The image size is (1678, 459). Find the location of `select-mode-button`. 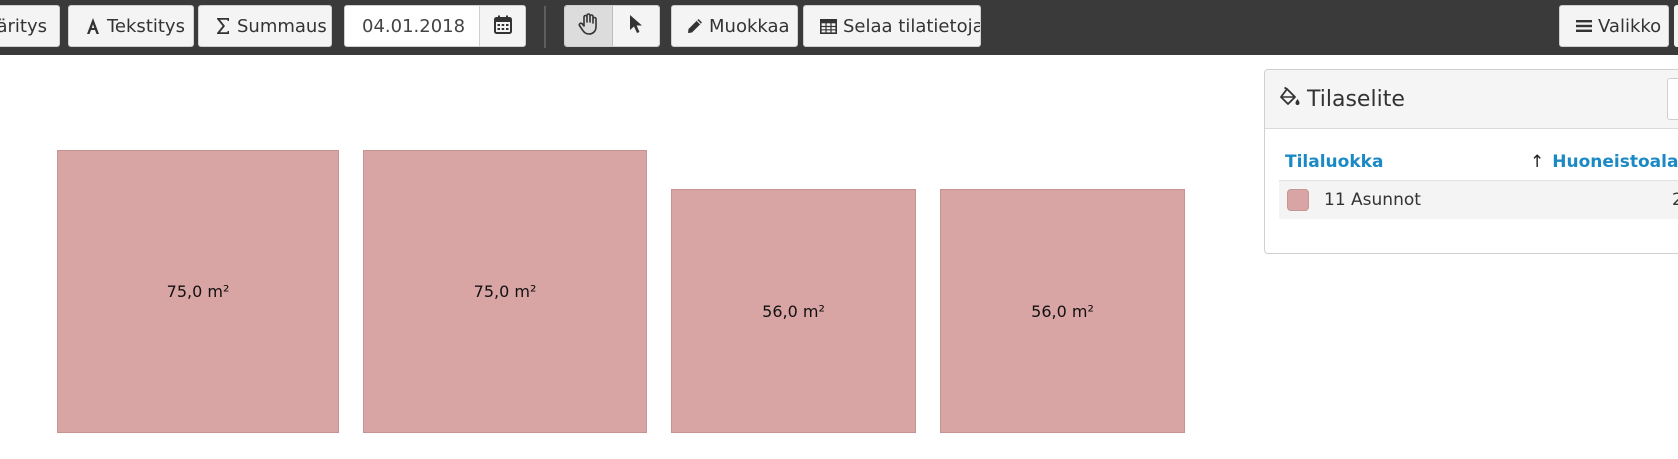

select-mode-button is located at coordinates (635, 26).